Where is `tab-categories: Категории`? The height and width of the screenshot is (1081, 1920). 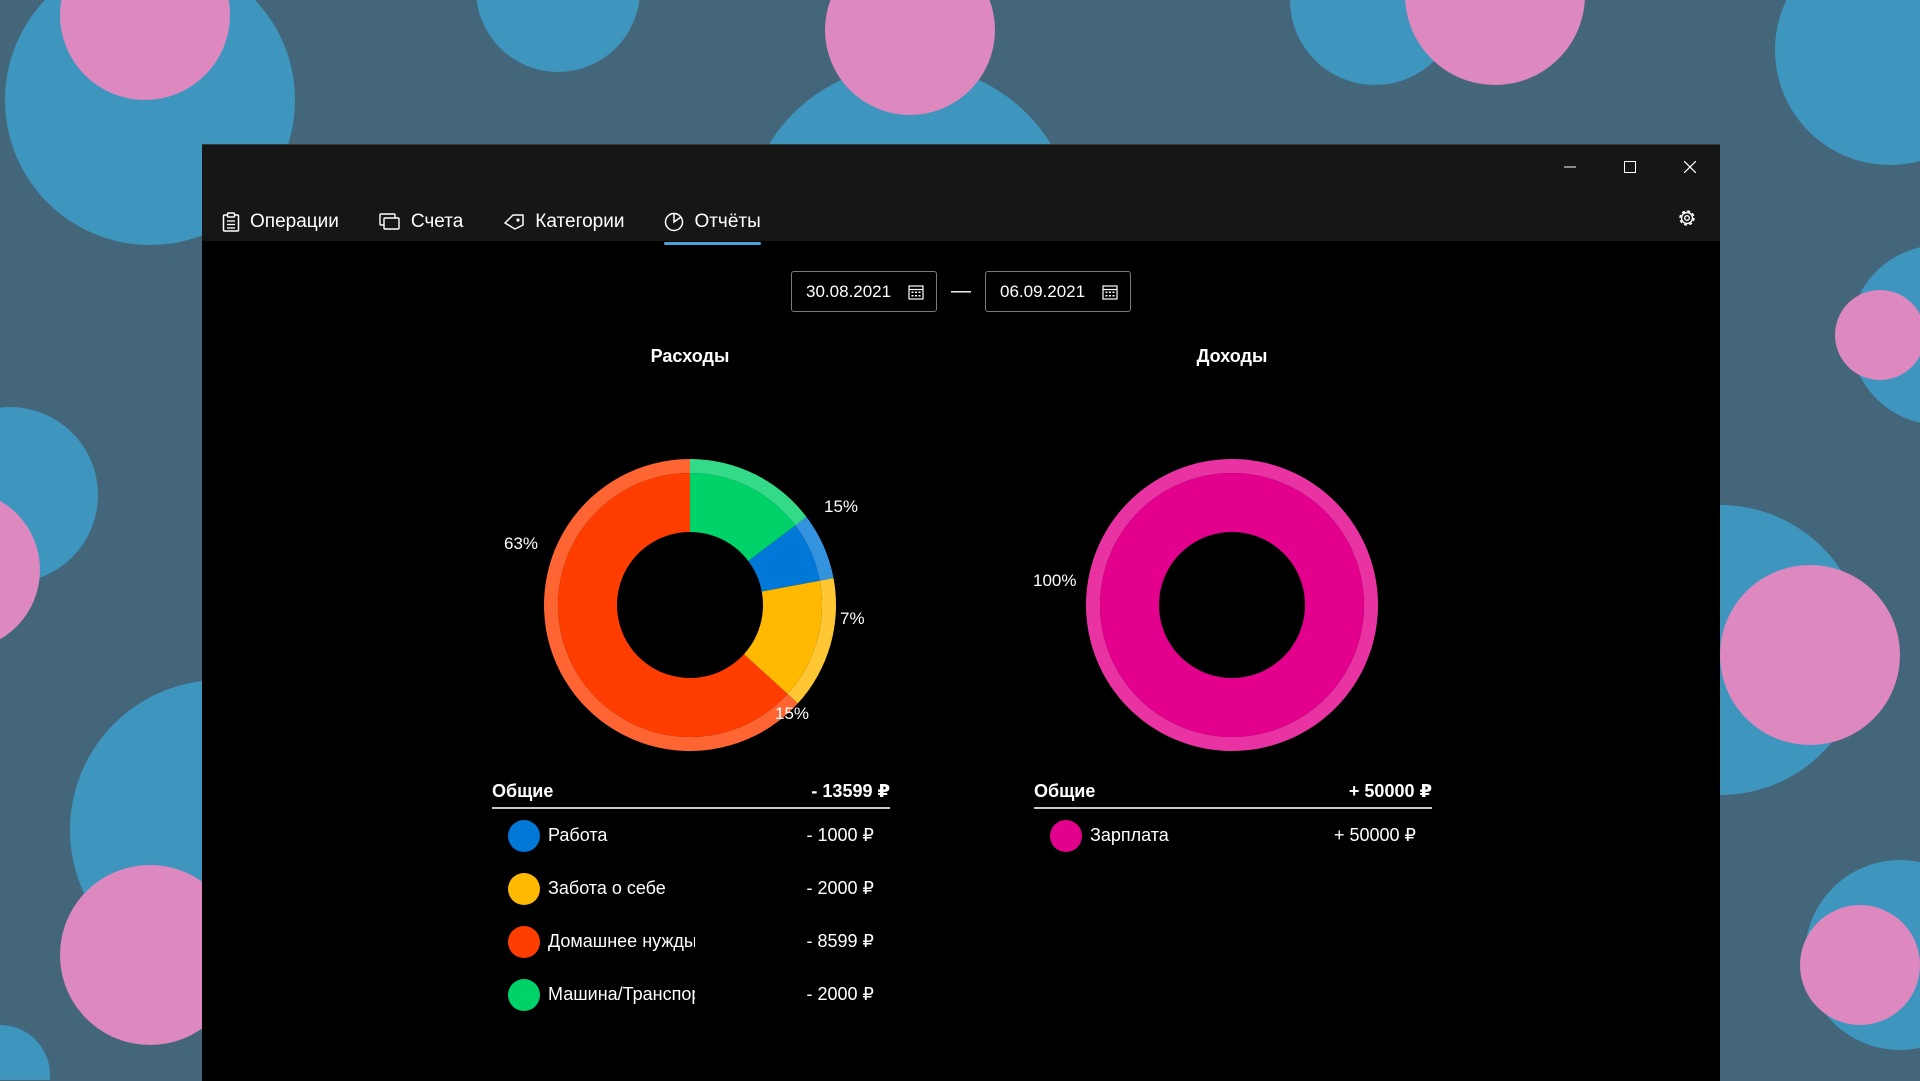 tab-categories: Категории is located at coordinates (563, 222).